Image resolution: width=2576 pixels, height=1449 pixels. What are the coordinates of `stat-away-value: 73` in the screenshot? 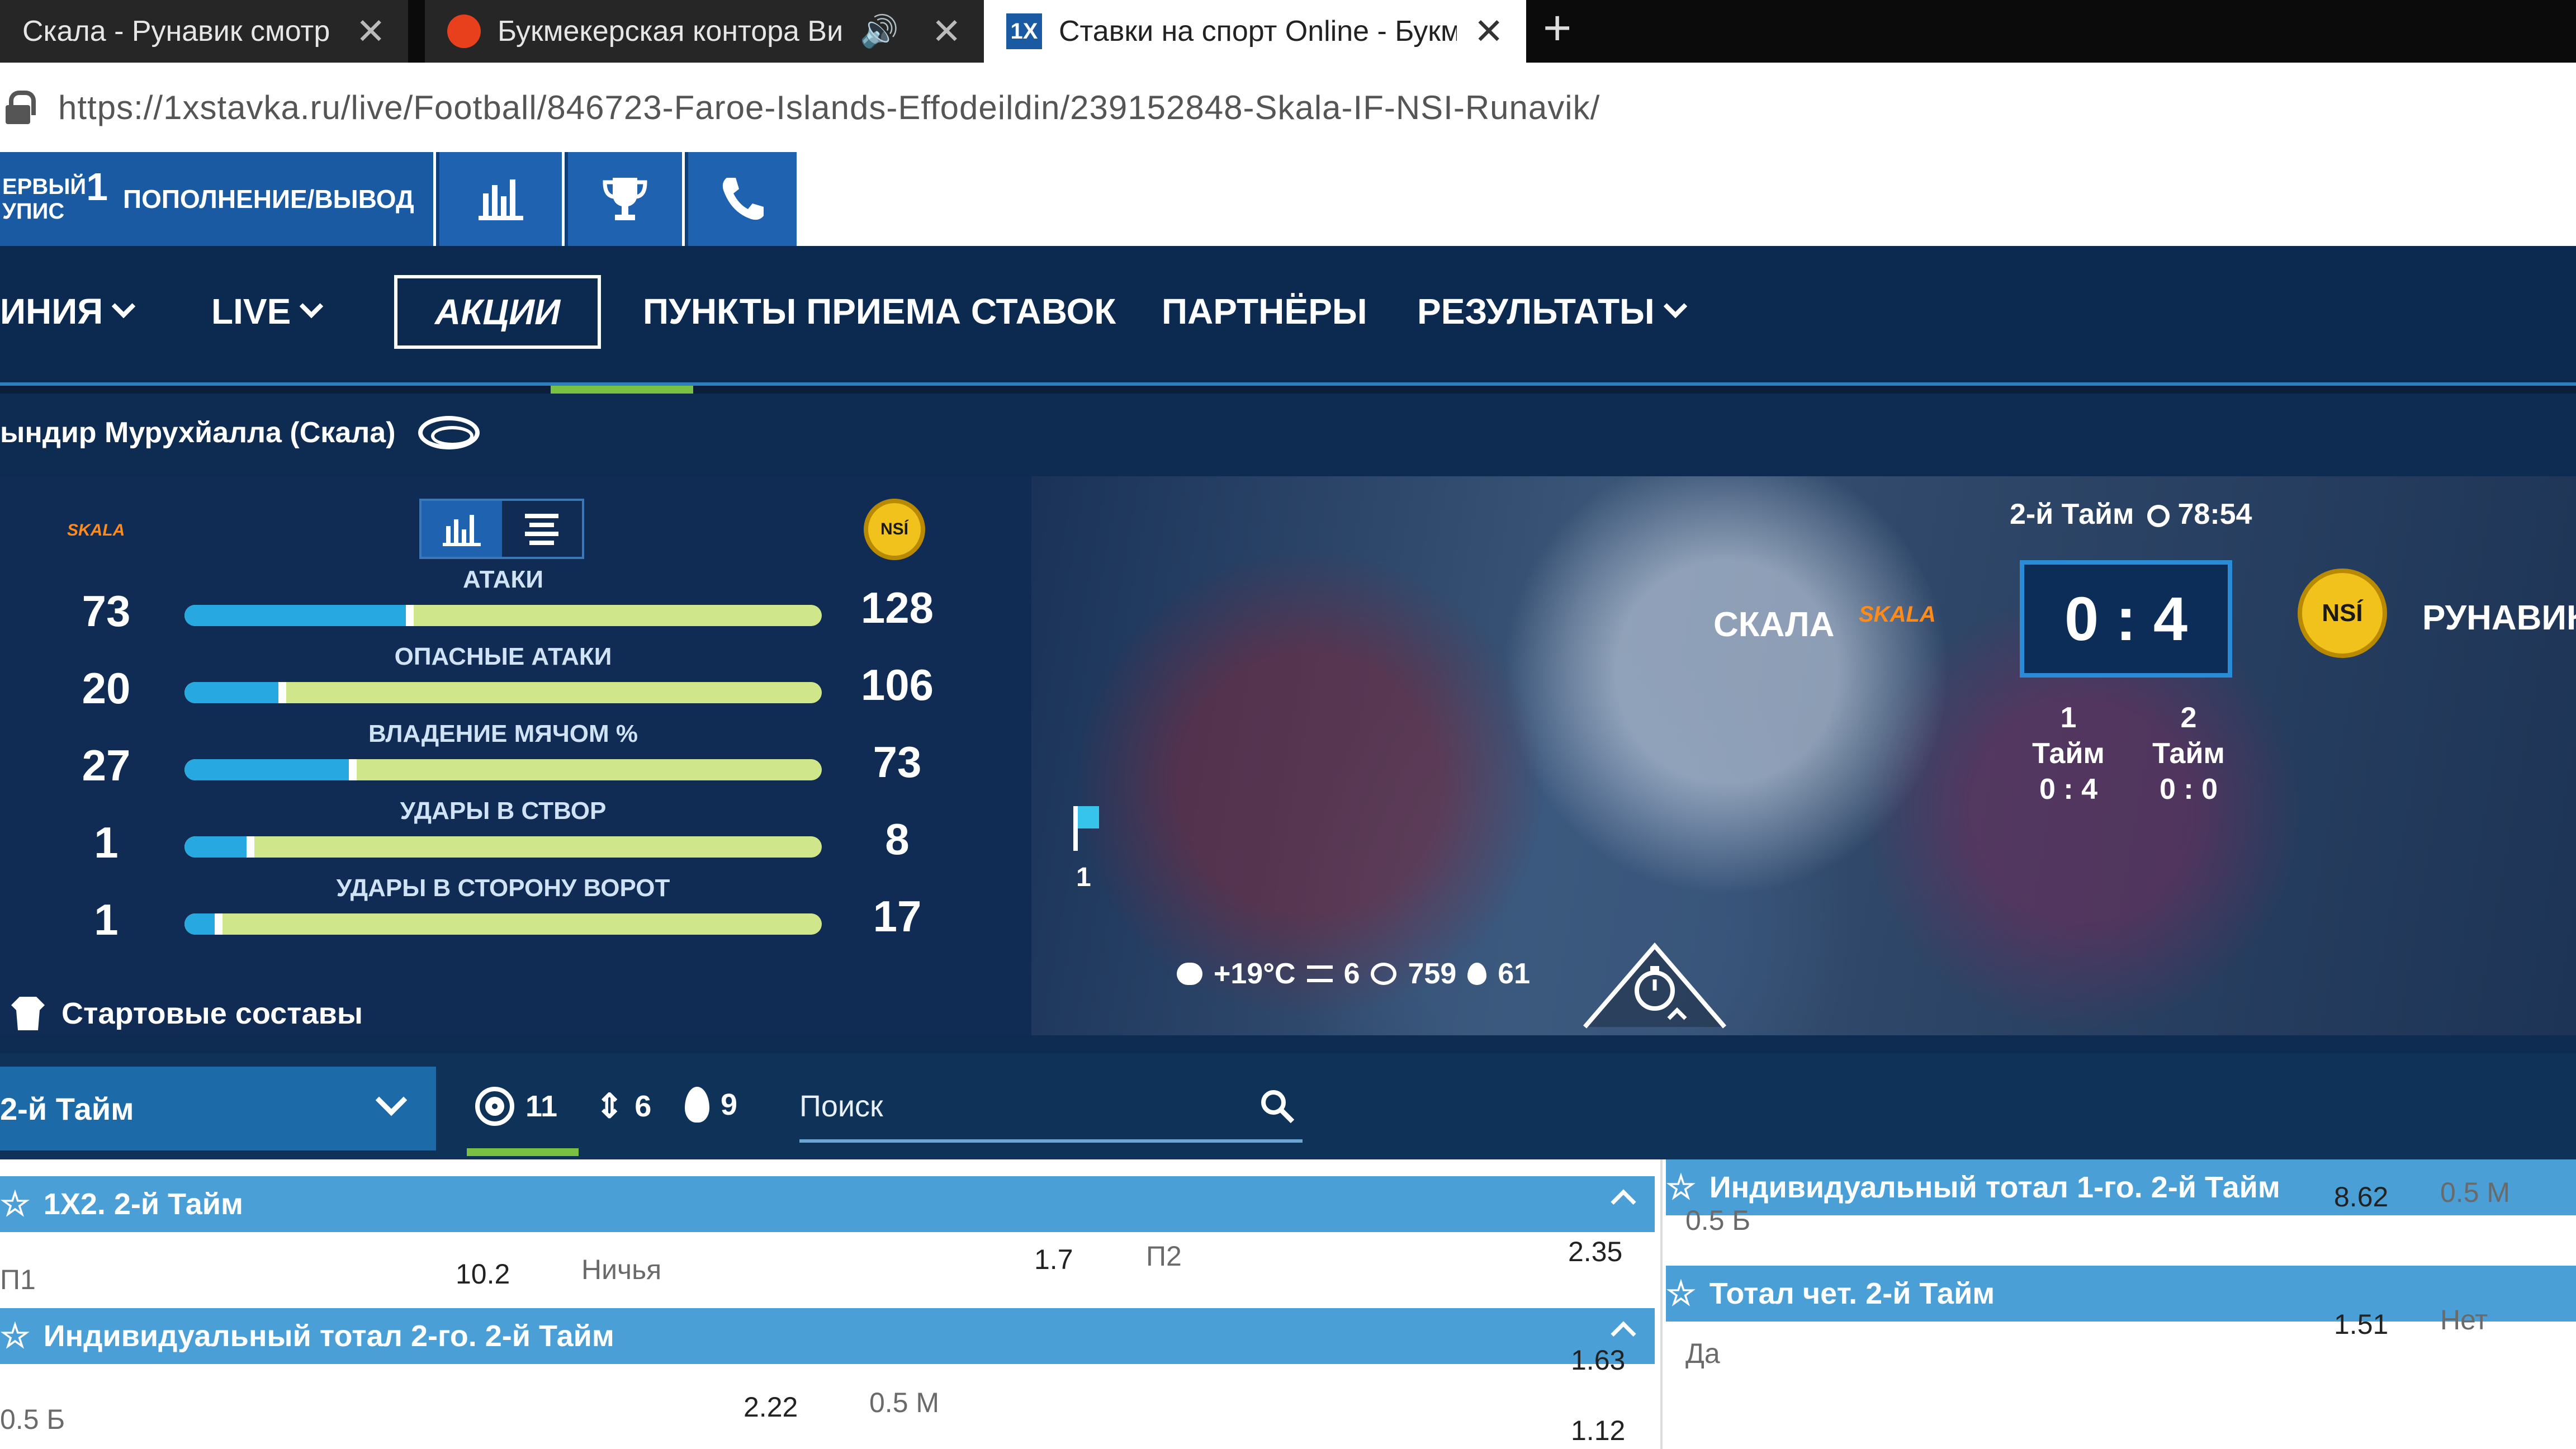 It's located at (898, 762).